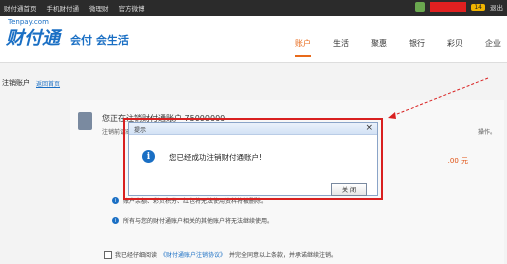  What do you see at coordinates (140, 130) in the screenshot?
I see `dialog-title: 提示` at bounding box center [140, 130].